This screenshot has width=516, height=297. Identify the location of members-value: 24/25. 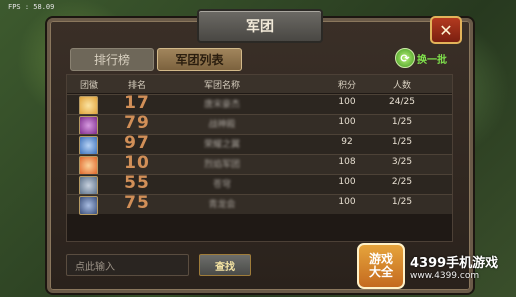
(402, 102).